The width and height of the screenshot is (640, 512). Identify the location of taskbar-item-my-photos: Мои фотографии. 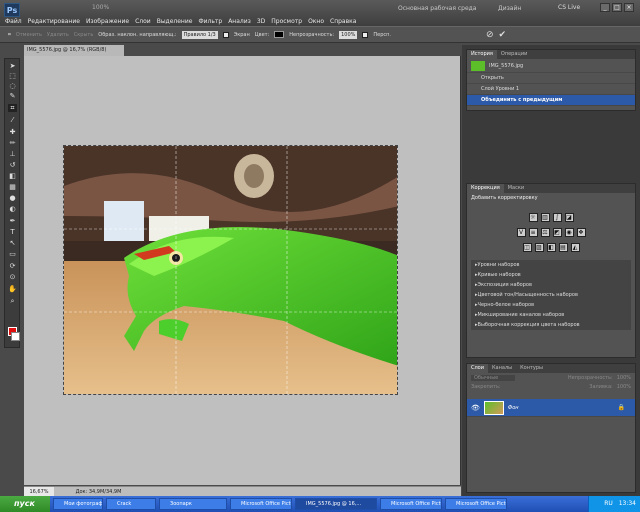
(78, 504).